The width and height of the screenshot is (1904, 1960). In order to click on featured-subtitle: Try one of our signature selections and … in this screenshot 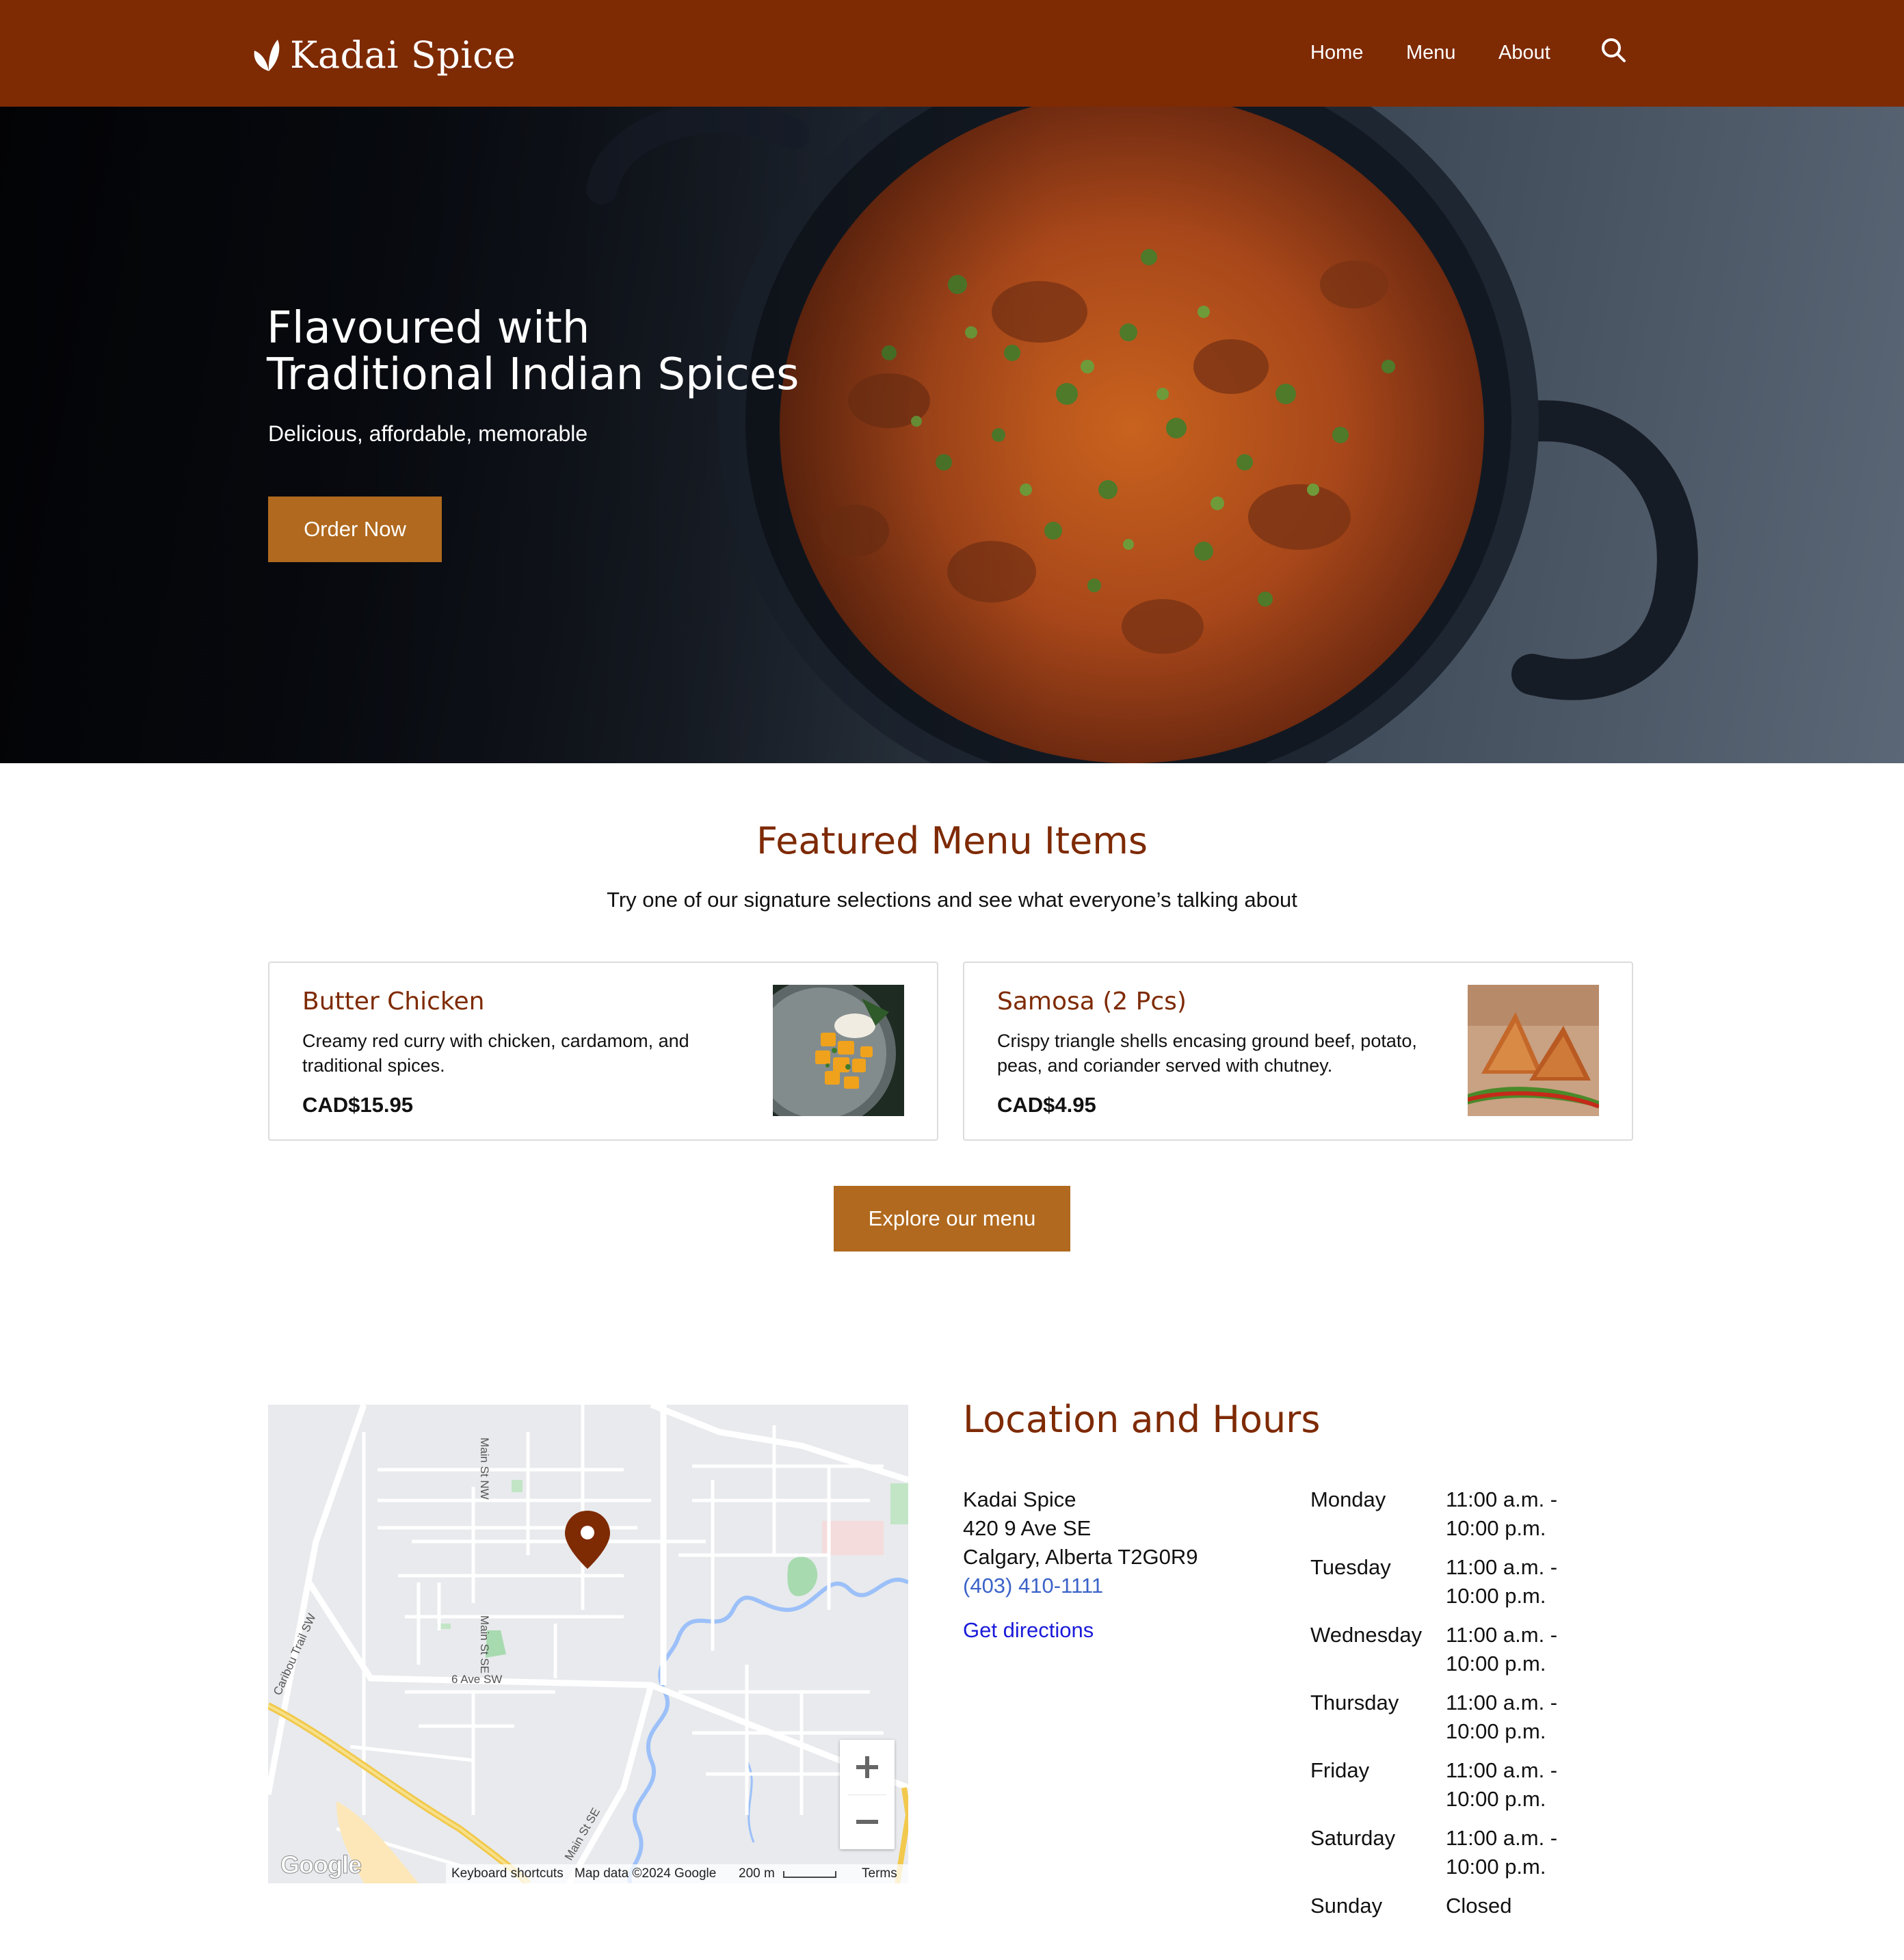, I will do `click(952, 900)`.